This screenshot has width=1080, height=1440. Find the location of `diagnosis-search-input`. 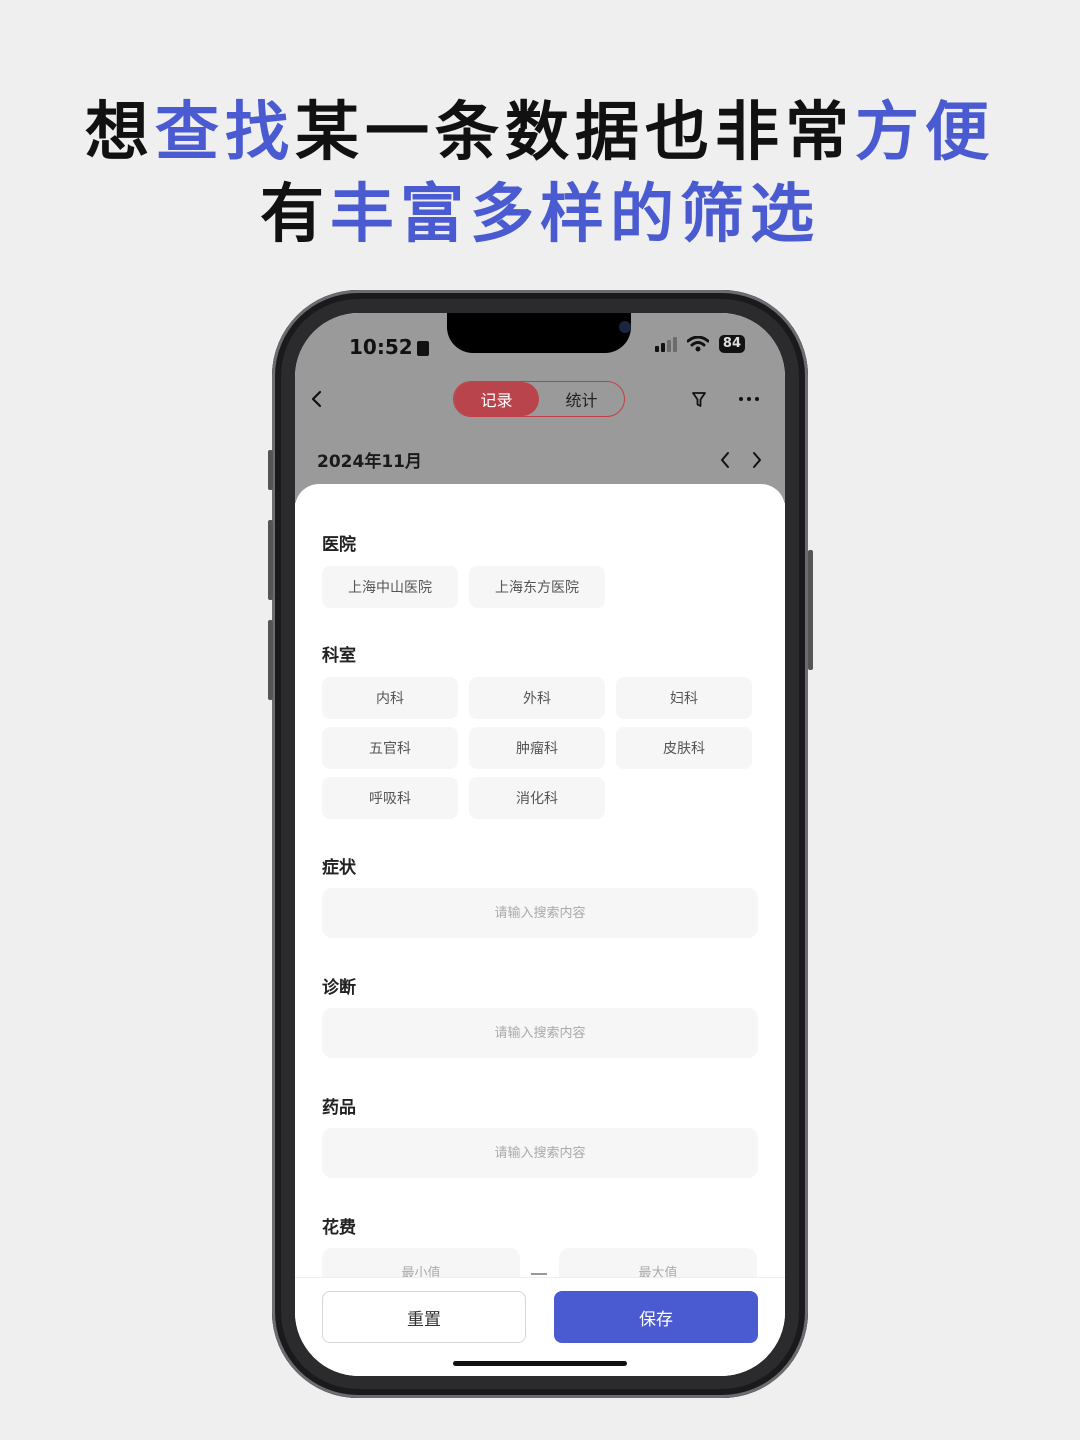

diagnosis-search-input is located at coordinates (540, 1033).